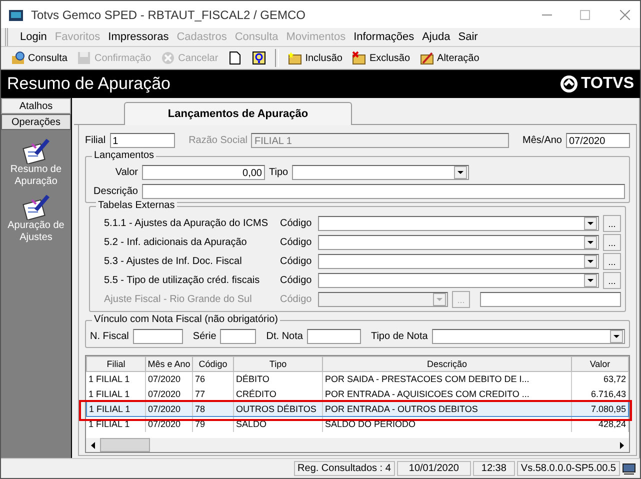 Image resolution: width=641 pixels, height=479 pixels. What do you see at coordinates (433, 468) in the screenshot?
I see `status-text: 10/01/2020` at bounding box center [433, 468].